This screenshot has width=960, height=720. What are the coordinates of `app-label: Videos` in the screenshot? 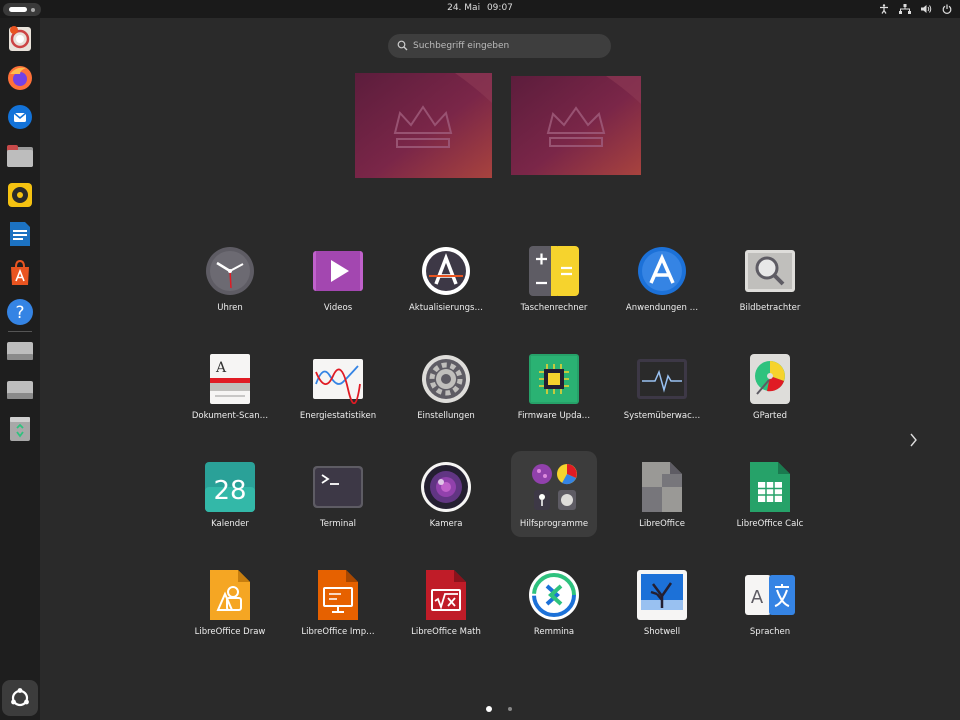 It's located at (338, 308).